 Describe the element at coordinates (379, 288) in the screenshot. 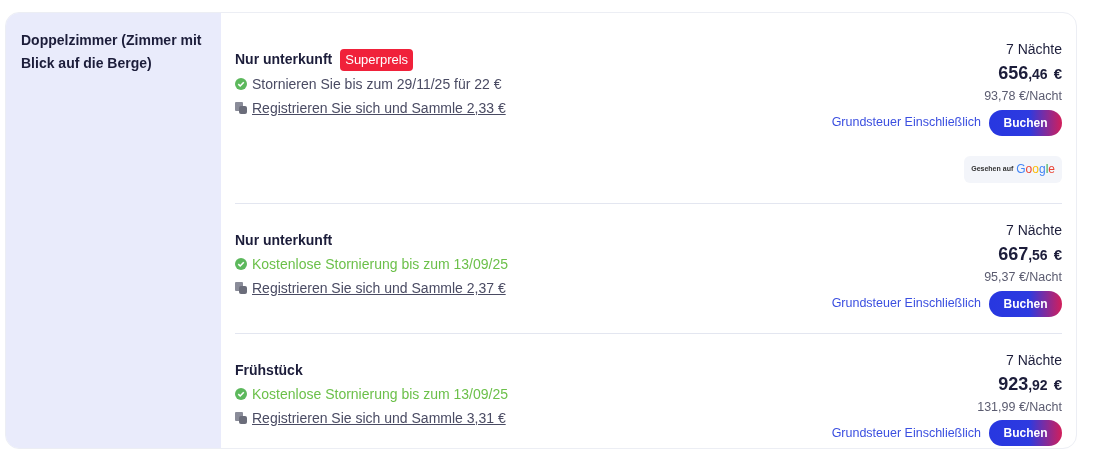

I see `rewards-link: Registrieren Sie sich und Sammle 2,37 €` at that location.